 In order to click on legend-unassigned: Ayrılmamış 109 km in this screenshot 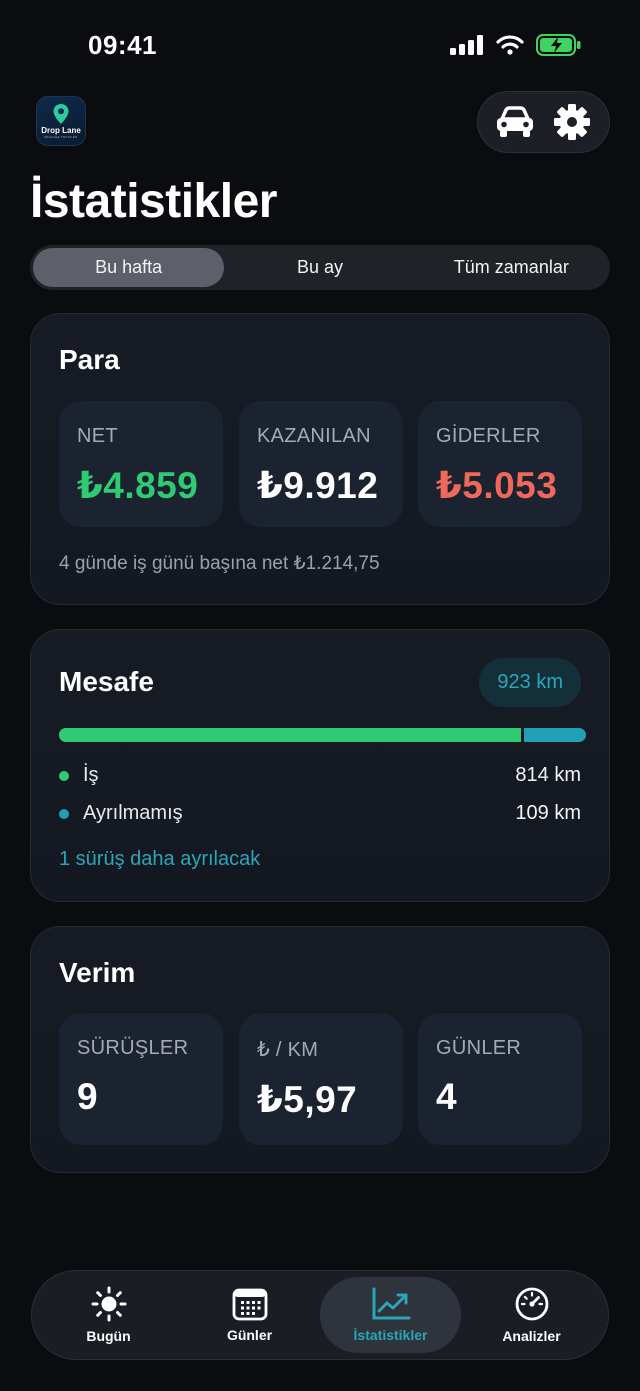, I will do `click(320, 813)`.